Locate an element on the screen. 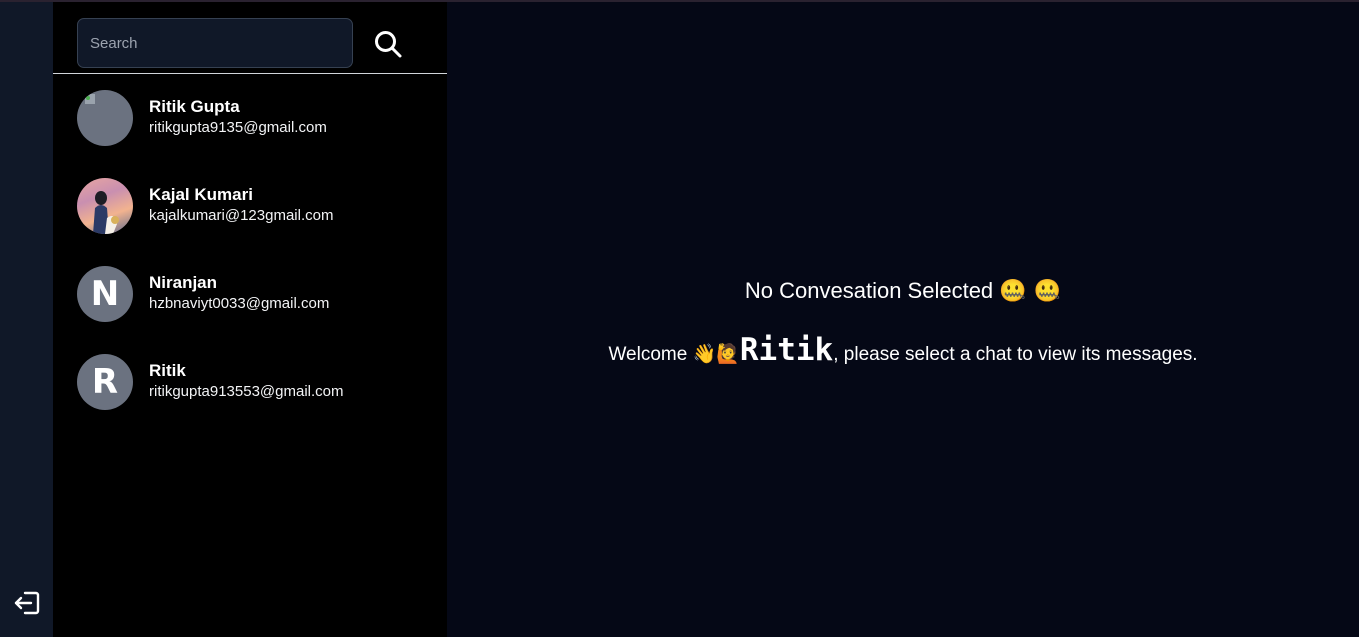 Image resolution: width=1359 pixels, height=637 pixels. welcome-prefix: Welcome is located at coordinates (648, 354).